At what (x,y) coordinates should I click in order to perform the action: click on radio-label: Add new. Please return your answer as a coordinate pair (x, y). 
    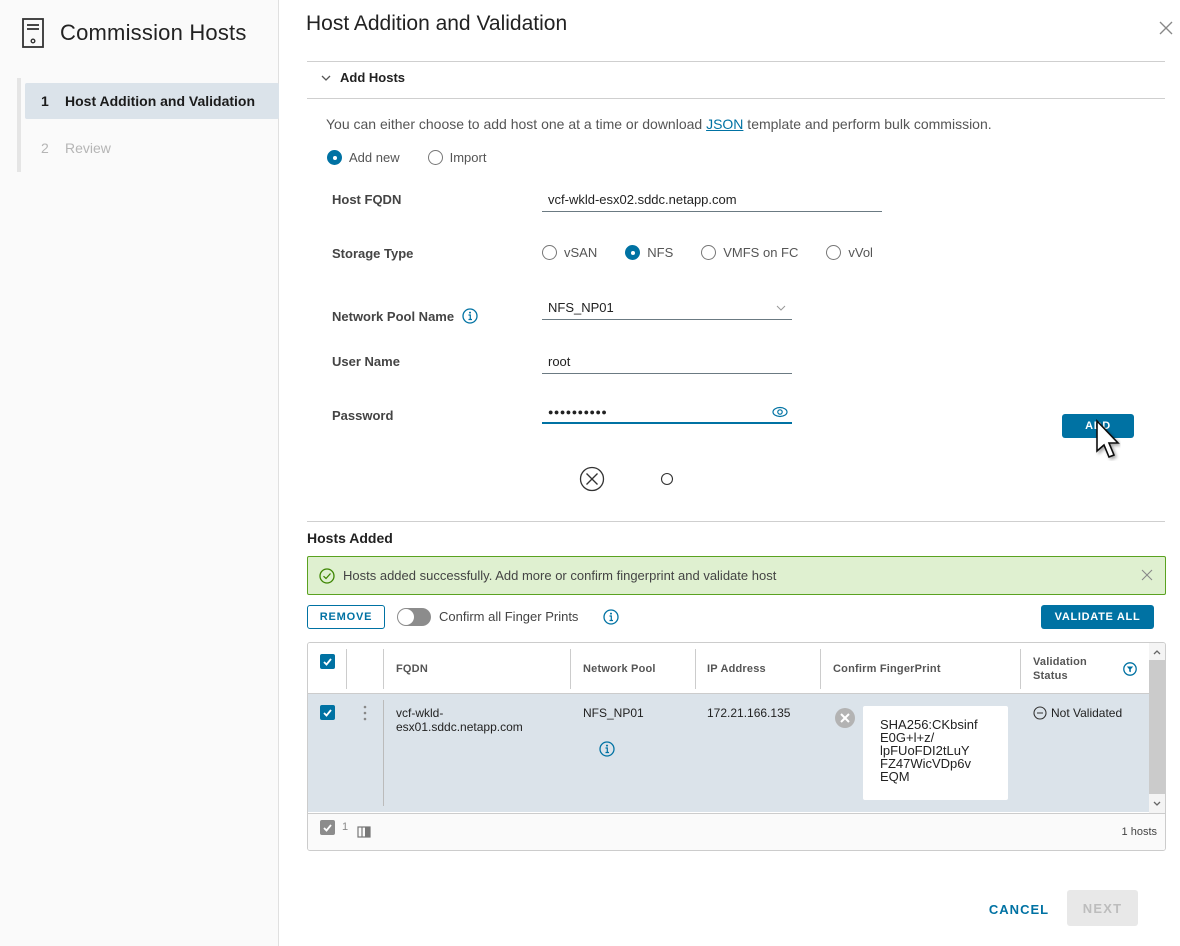
    Looking at the image, I should click on (374, 157).